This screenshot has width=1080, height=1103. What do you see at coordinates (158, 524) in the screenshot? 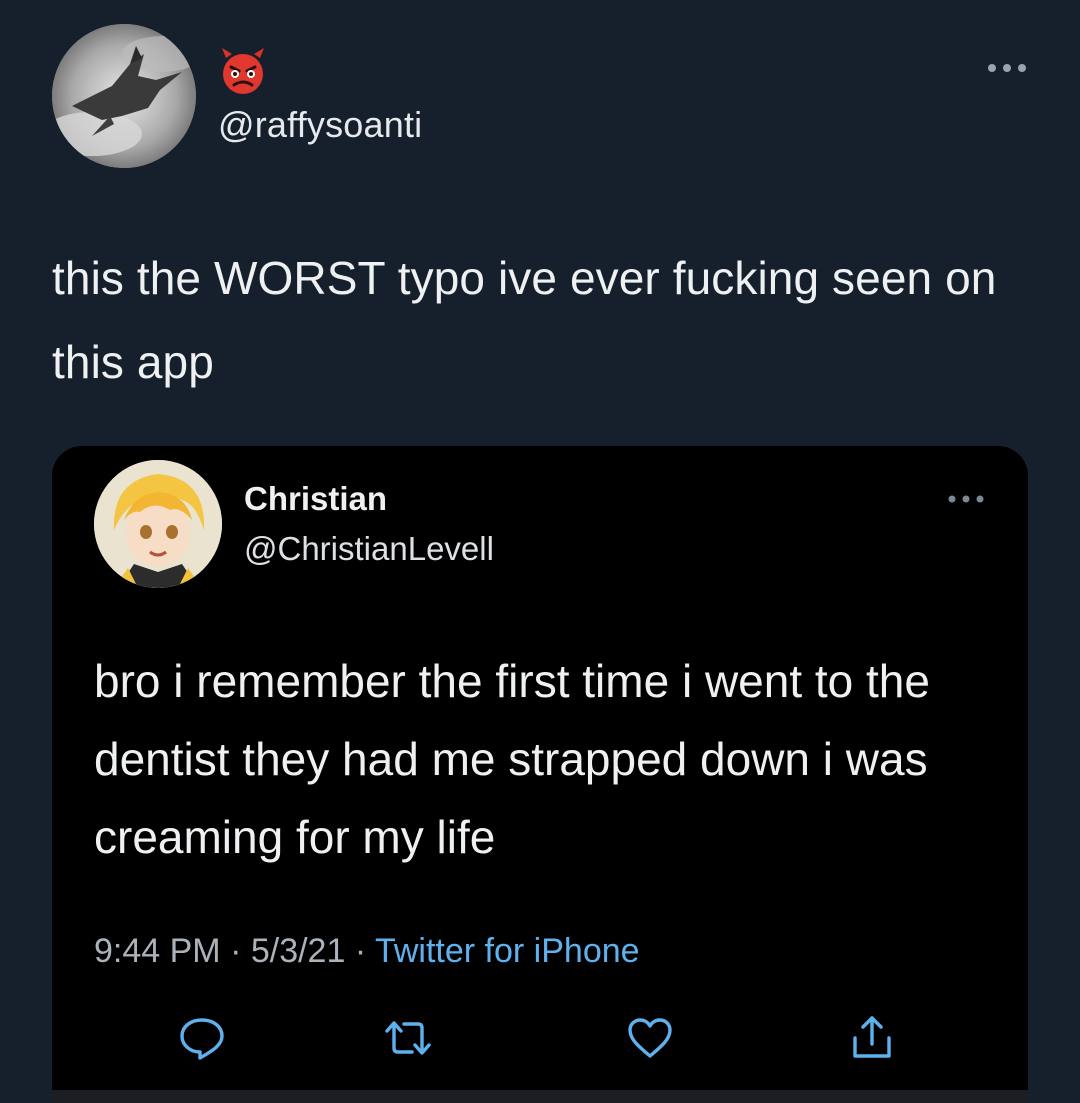
I see `christian-avatar` at bounding box center [158, 524].